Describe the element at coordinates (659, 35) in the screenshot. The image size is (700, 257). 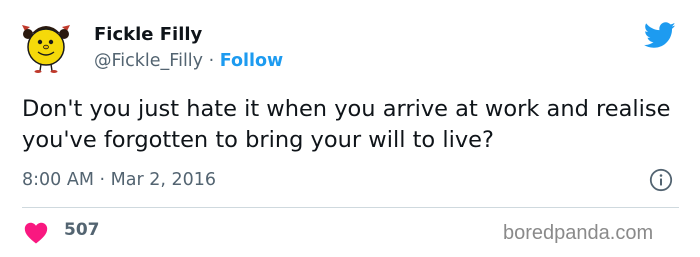
I see `twitter-bird-icon` at that location.